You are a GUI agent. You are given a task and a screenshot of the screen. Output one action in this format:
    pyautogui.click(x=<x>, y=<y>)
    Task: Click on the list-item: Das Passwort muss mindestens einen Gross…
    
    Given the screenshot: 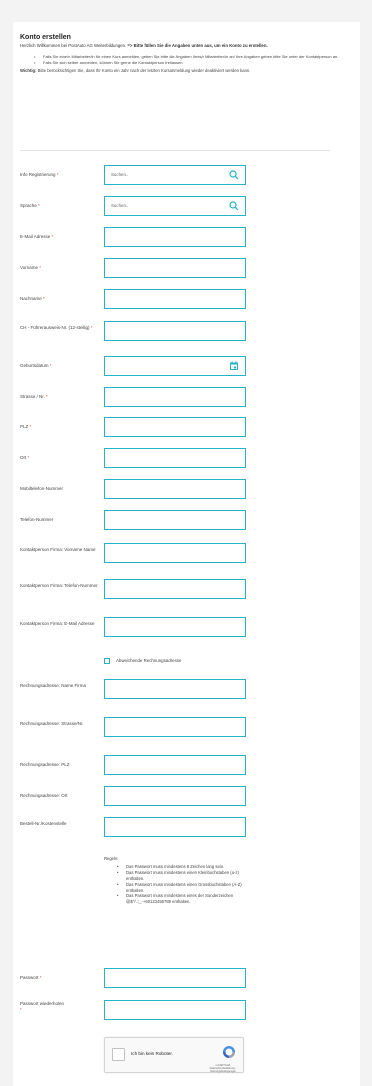 What is the action you would take?
    pyautogui.click(x=180, y=888)
    